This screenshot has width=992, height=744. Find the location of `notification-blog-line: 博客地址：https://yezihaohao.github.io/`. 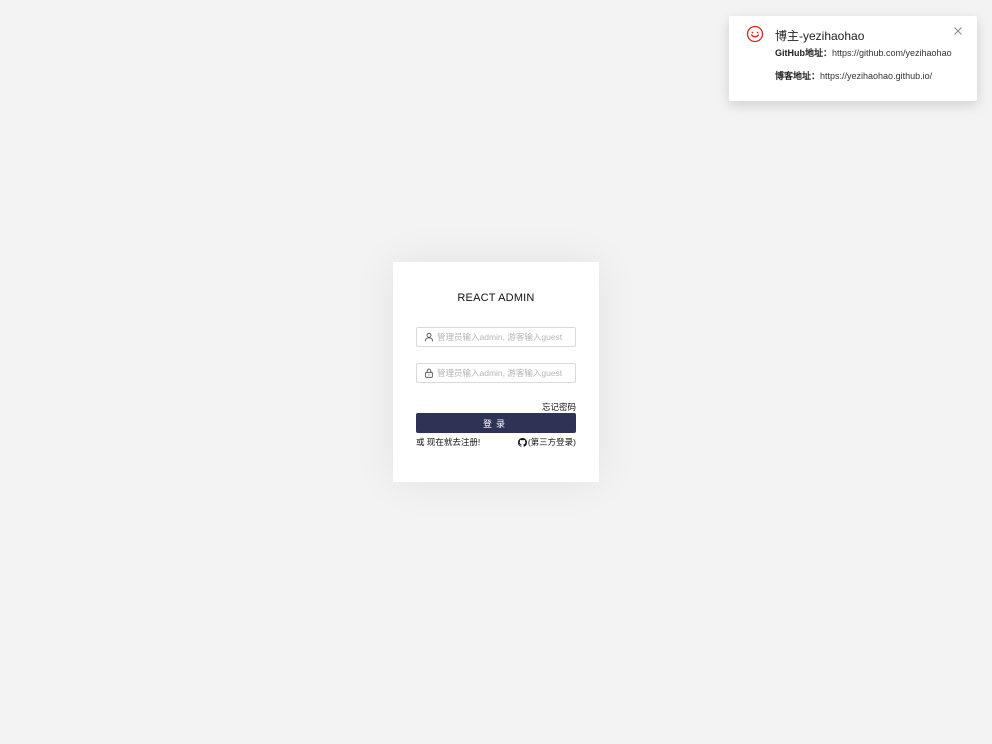

notification-blog-line: 博客地址：https://yezihaohao.github.io/ is located at coordinates (853, 75).